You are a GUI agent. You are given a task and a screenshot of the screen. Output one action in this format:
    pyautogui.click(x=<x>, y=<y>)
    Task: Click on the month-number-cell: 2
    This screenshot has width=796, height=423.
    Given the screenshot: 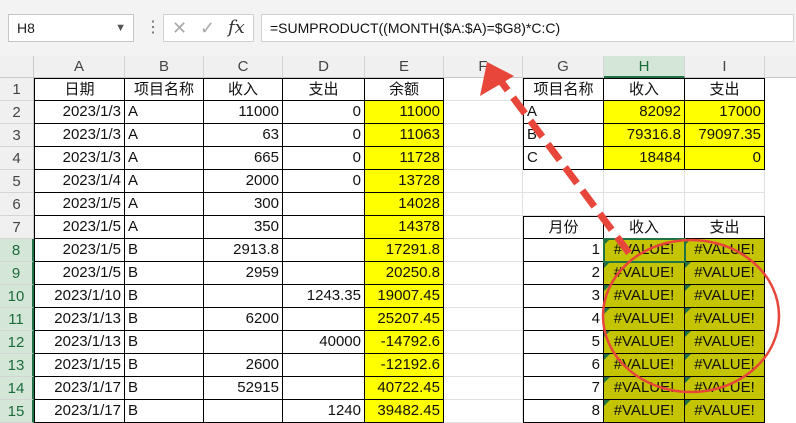 What is the action you would take?
    pyautogui.click(x=563, y=273)
    